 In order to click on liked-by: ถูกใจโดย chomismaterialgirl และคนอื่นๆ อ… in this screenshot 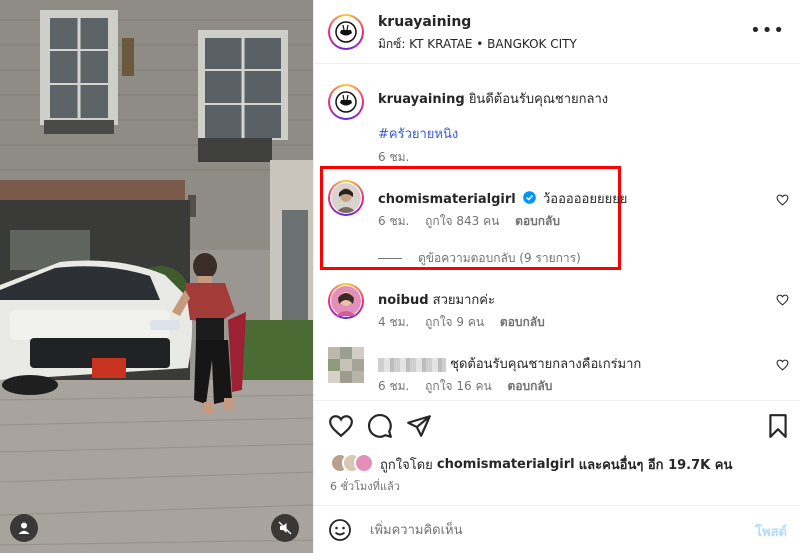, I will do `click(531, 464)`.